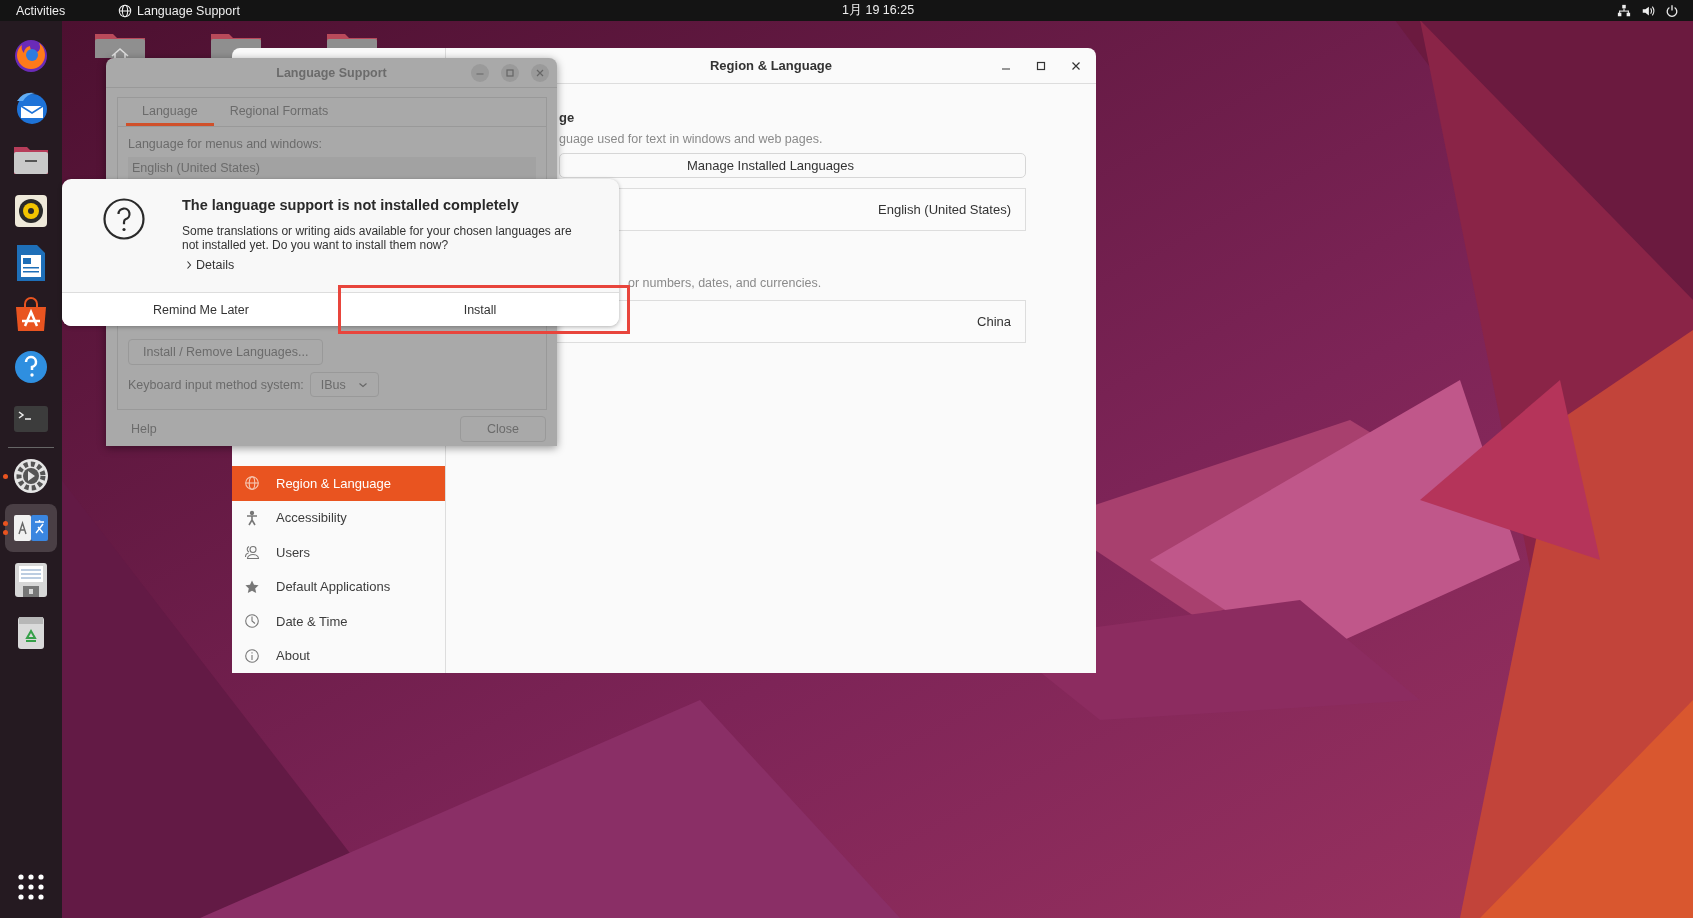 The height and width of the screenshot is (918, 1693). I want to click on close-icon, so click(1076, 65).